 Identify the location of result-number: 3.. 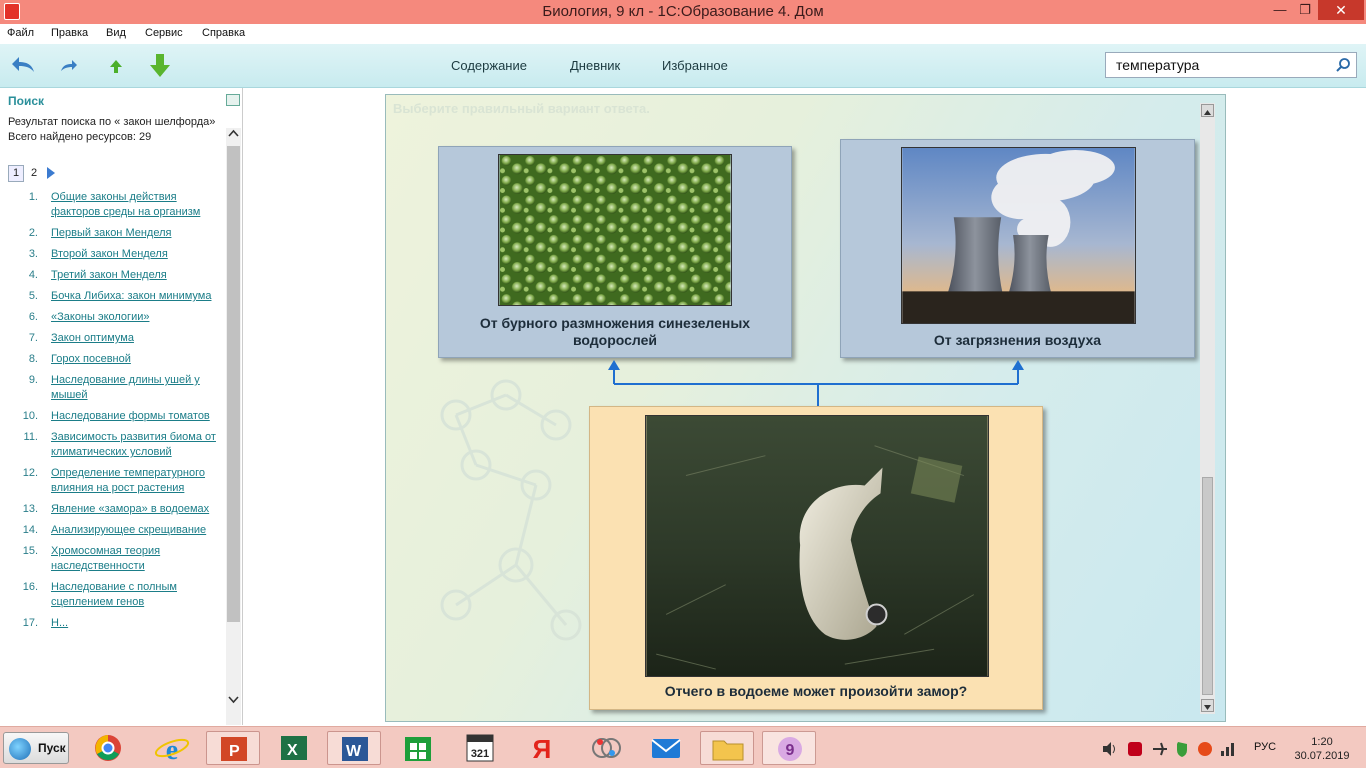
(33, 254).